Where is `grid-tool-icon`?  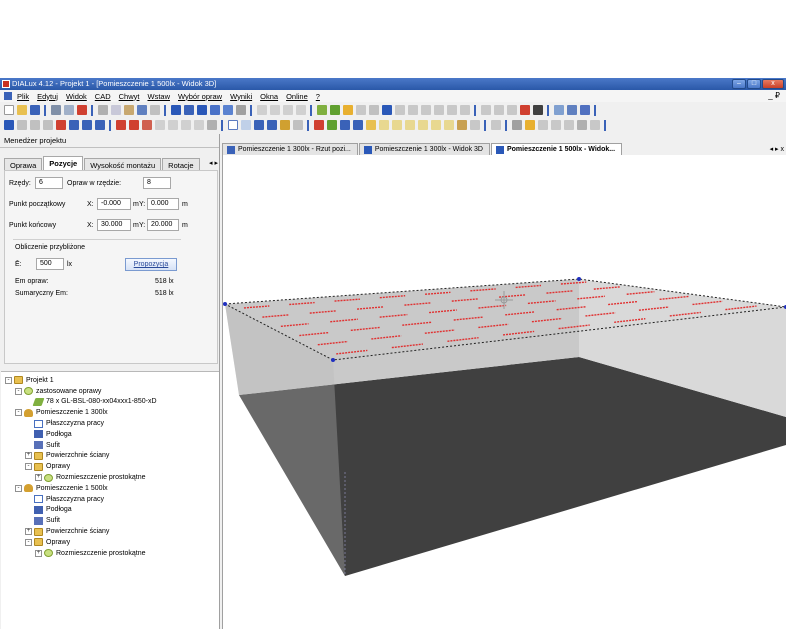 grid-tool-icon is located at coordinates (594, 125).